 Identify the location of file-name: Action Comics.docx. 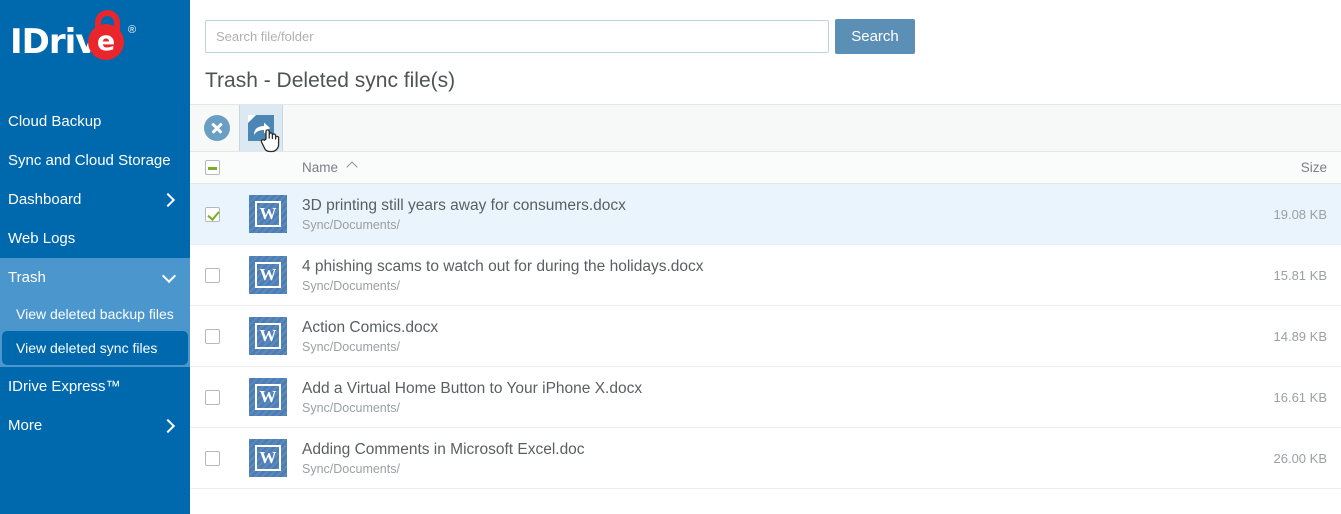
(370, 327).